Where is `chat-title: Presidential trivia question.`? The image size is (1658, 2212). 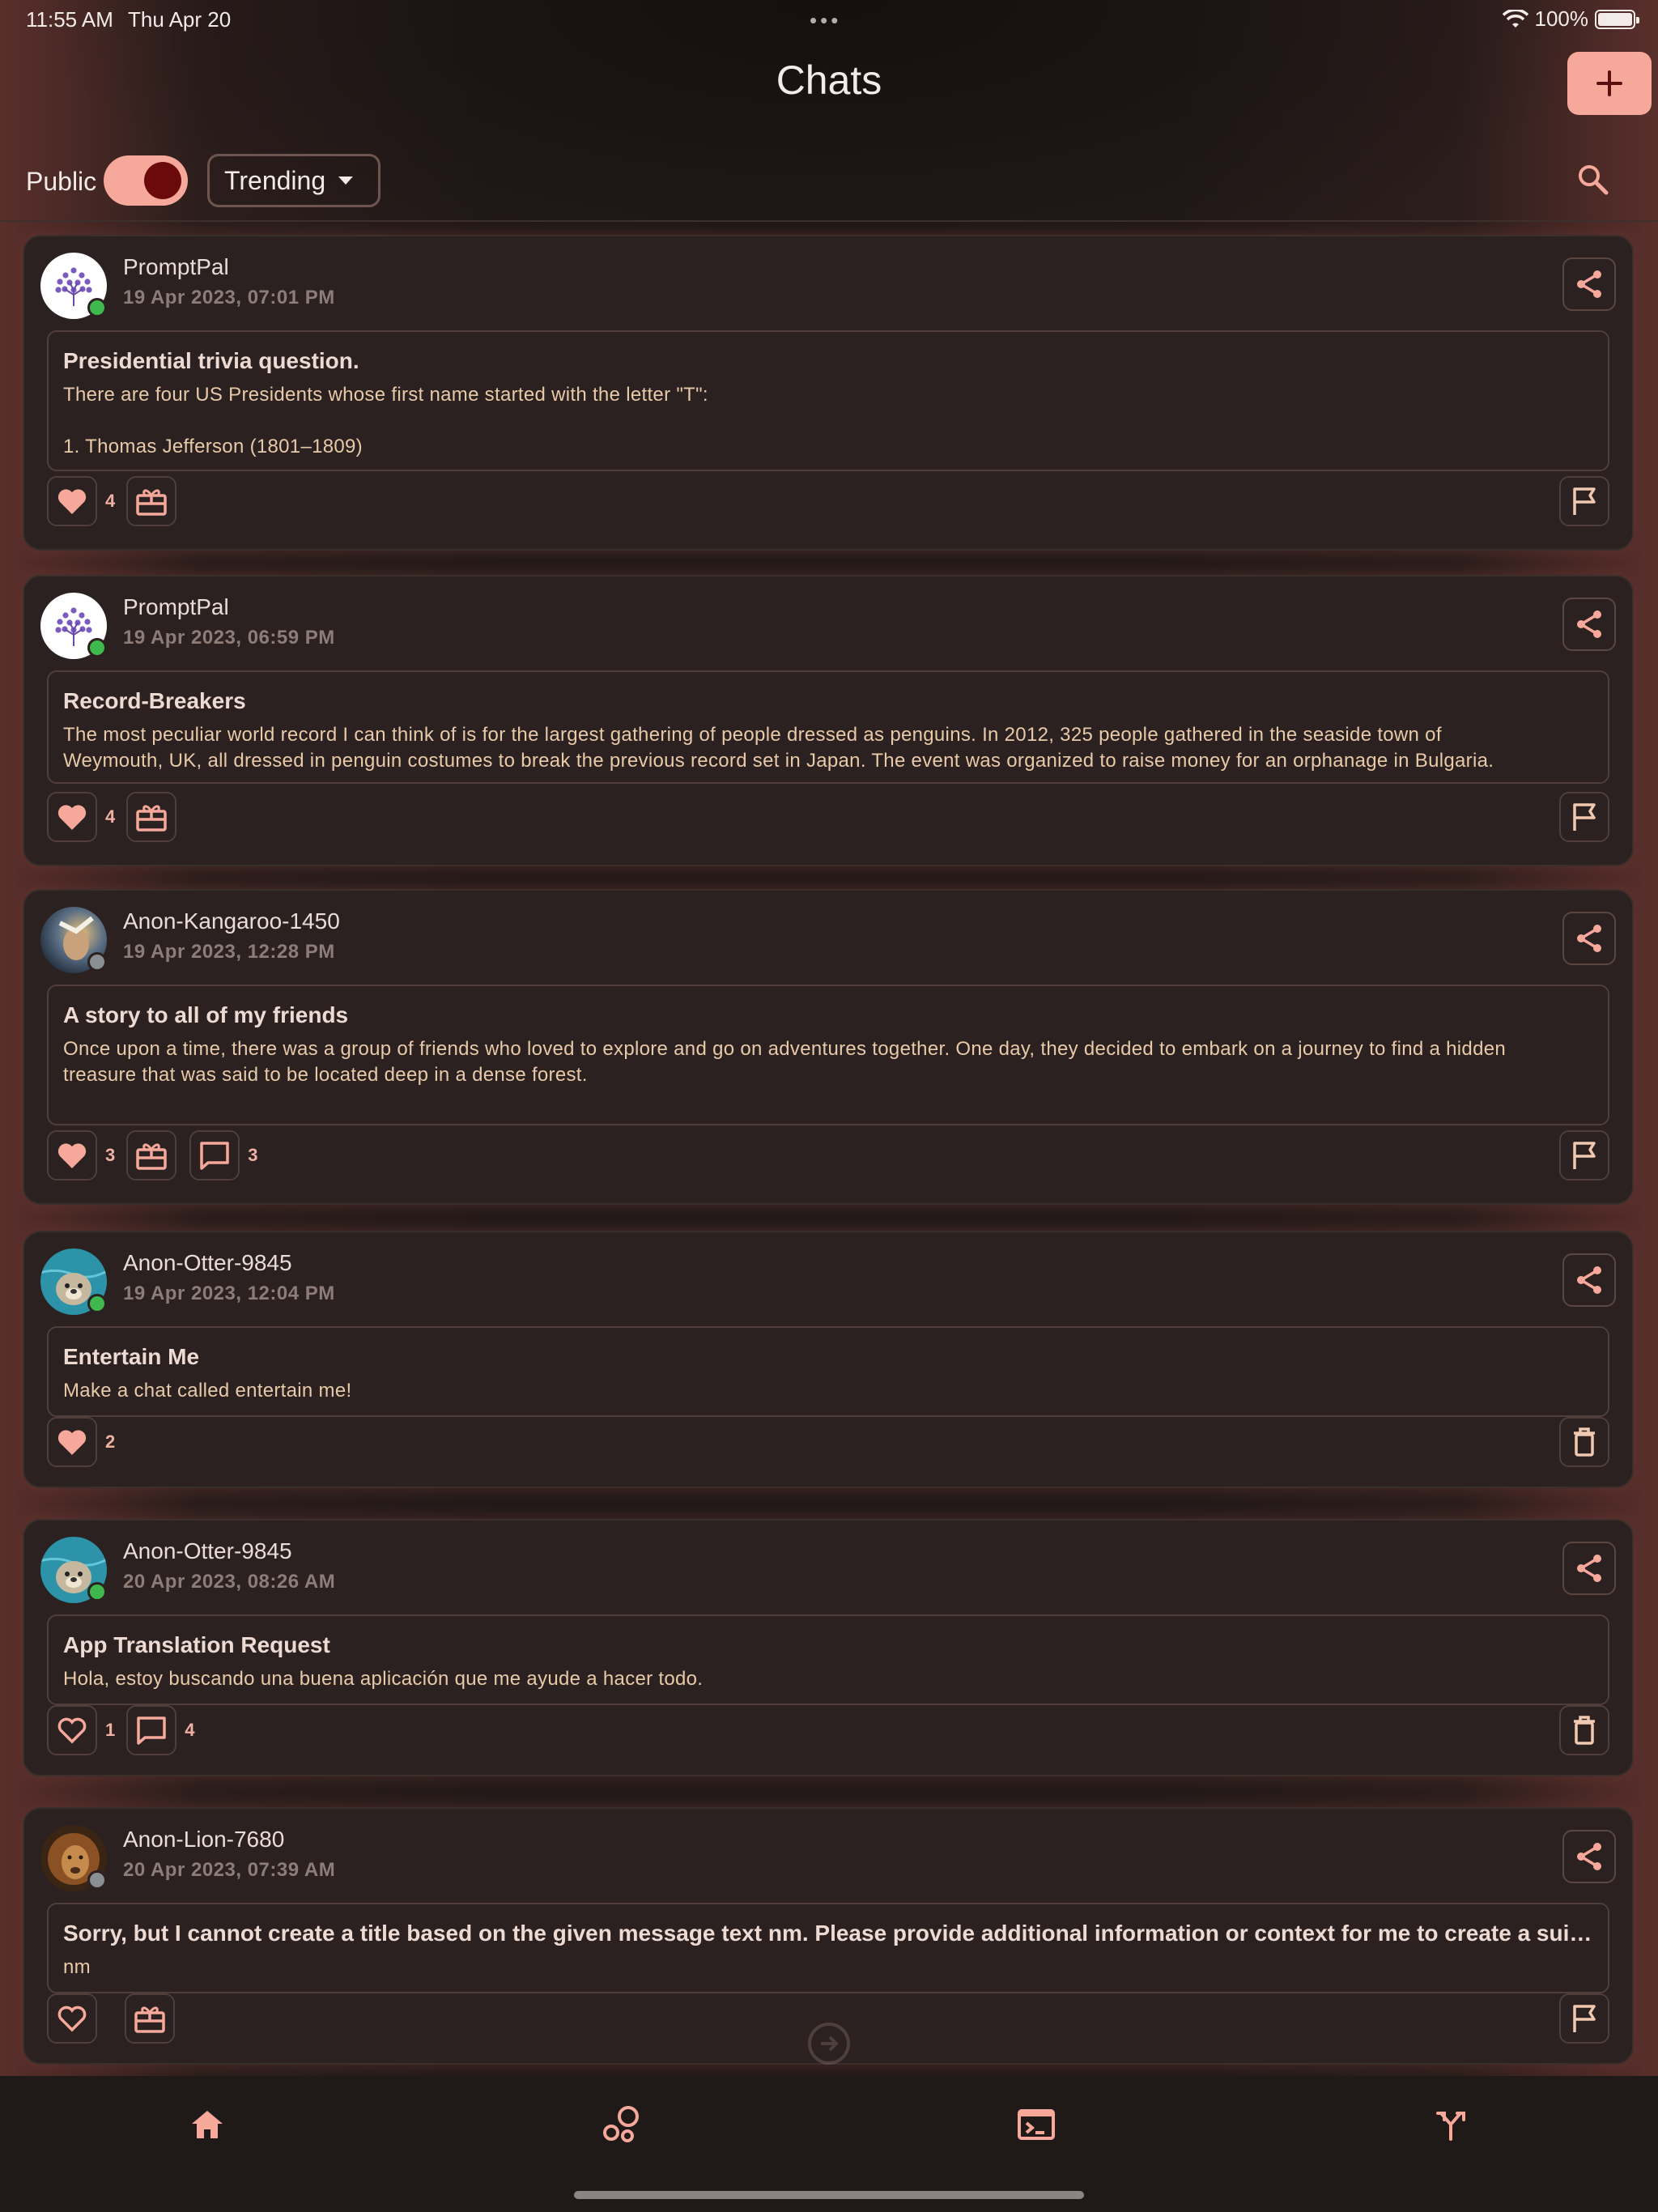 chat-title: Presidential trivia question. is located at coordinates (211, 360).